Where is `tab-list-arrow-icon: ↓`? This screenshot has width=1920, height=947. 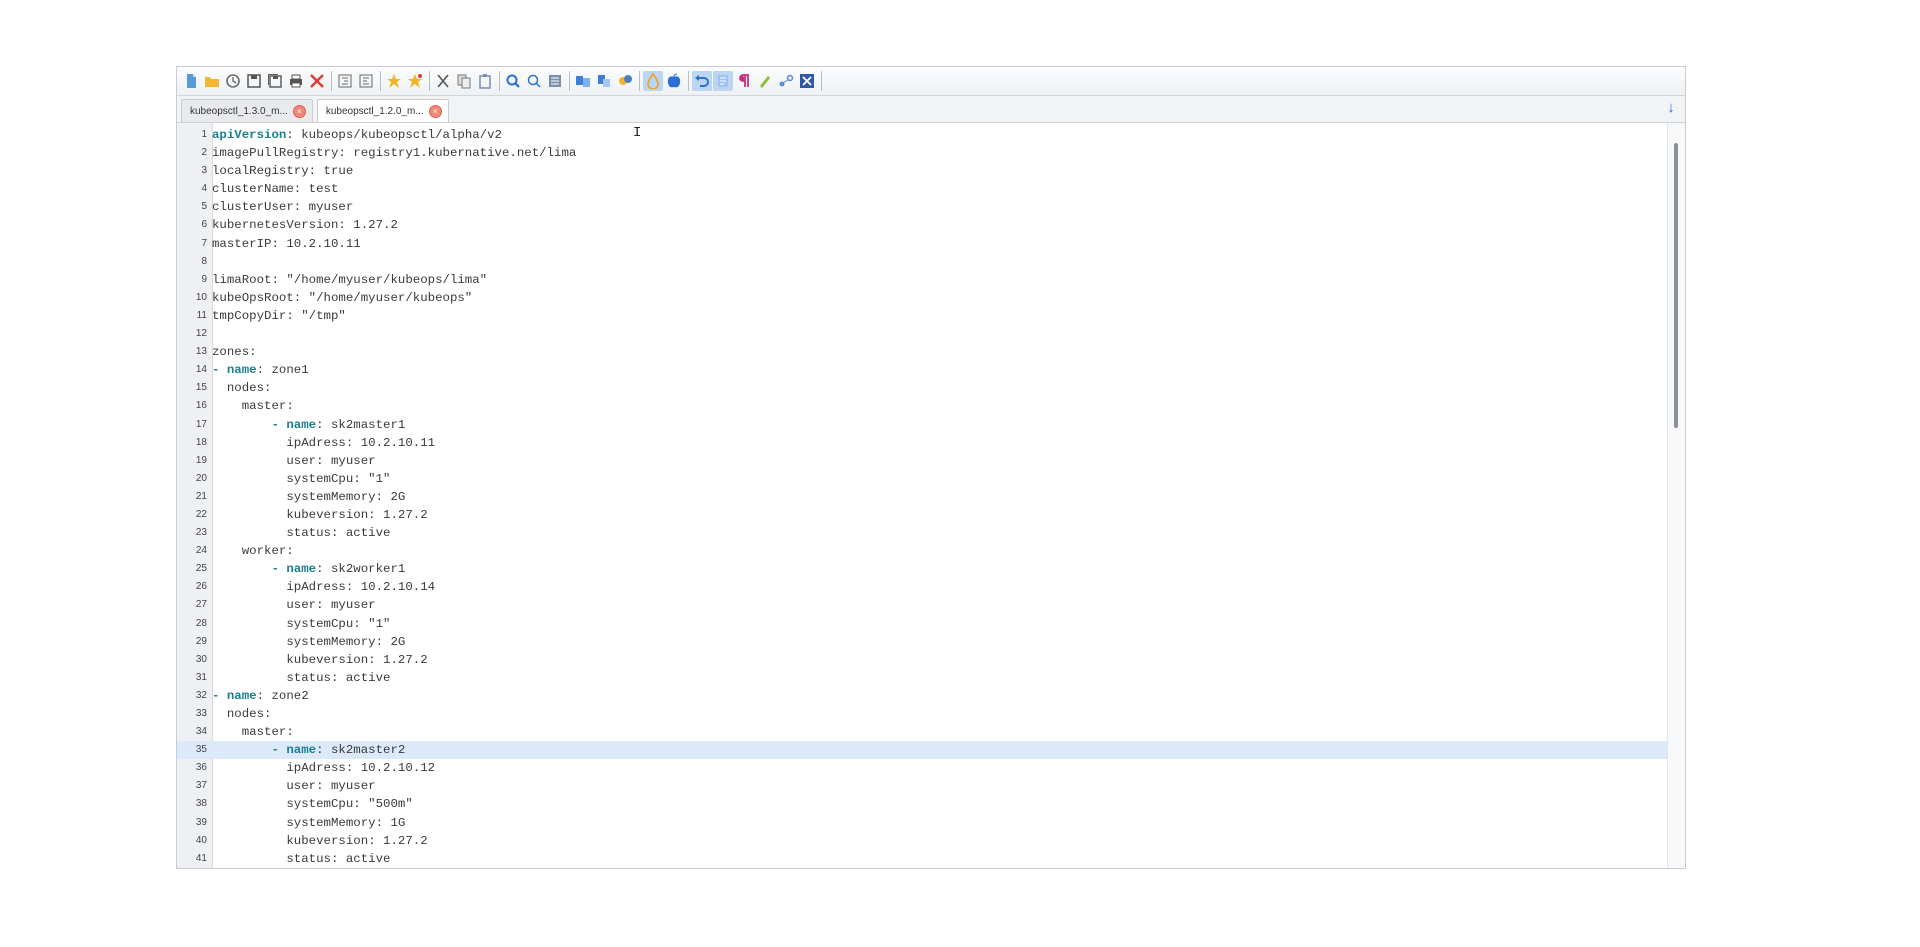
tab-list-arrow-icon: ↓ is located at coordinates (1671, 108).